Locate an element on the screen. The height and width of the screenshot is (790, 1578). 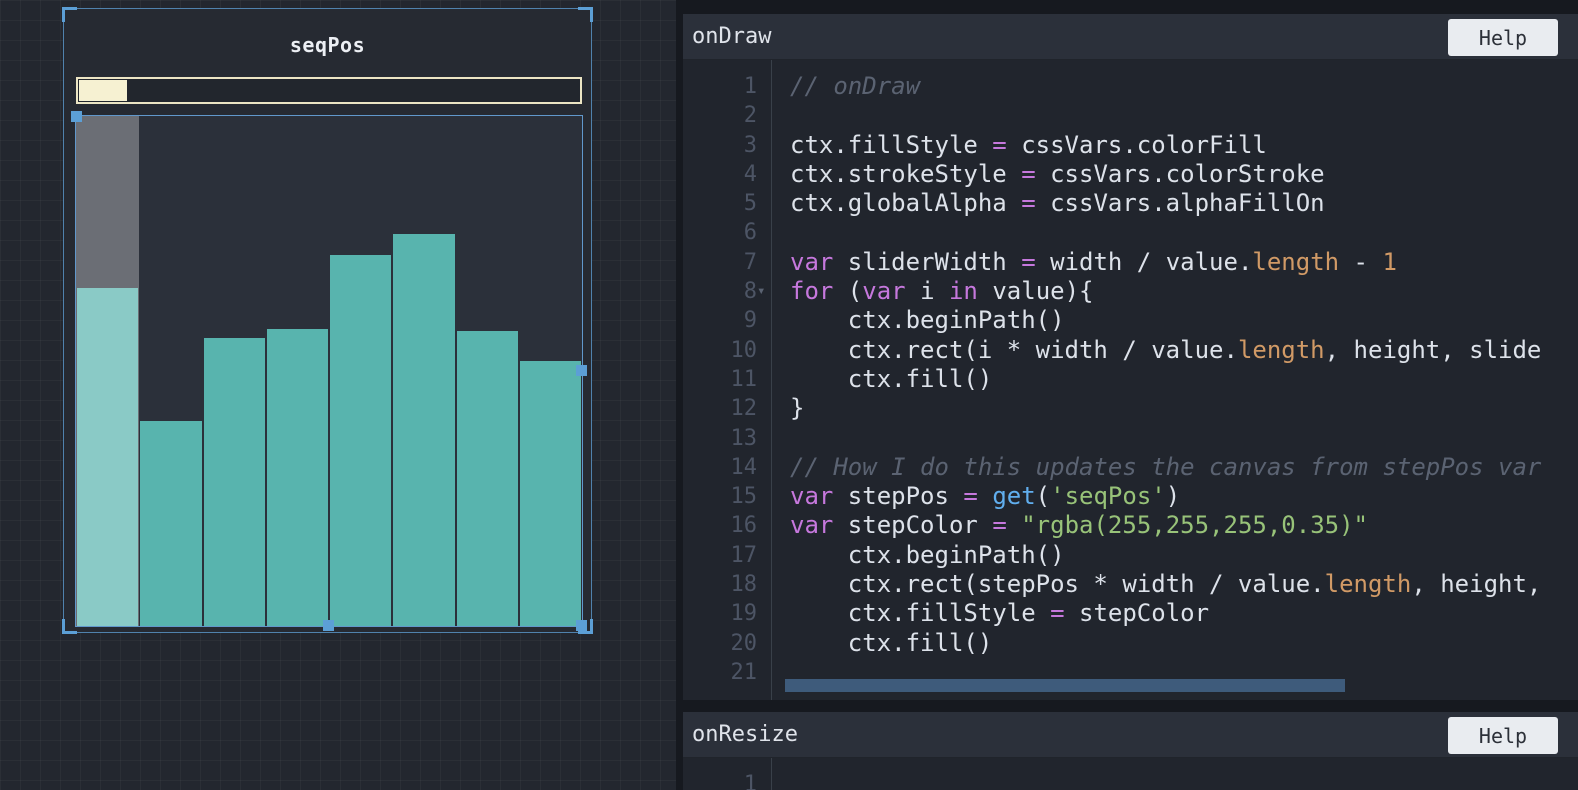
line-number: 6 is located at coordinates (750, 233).